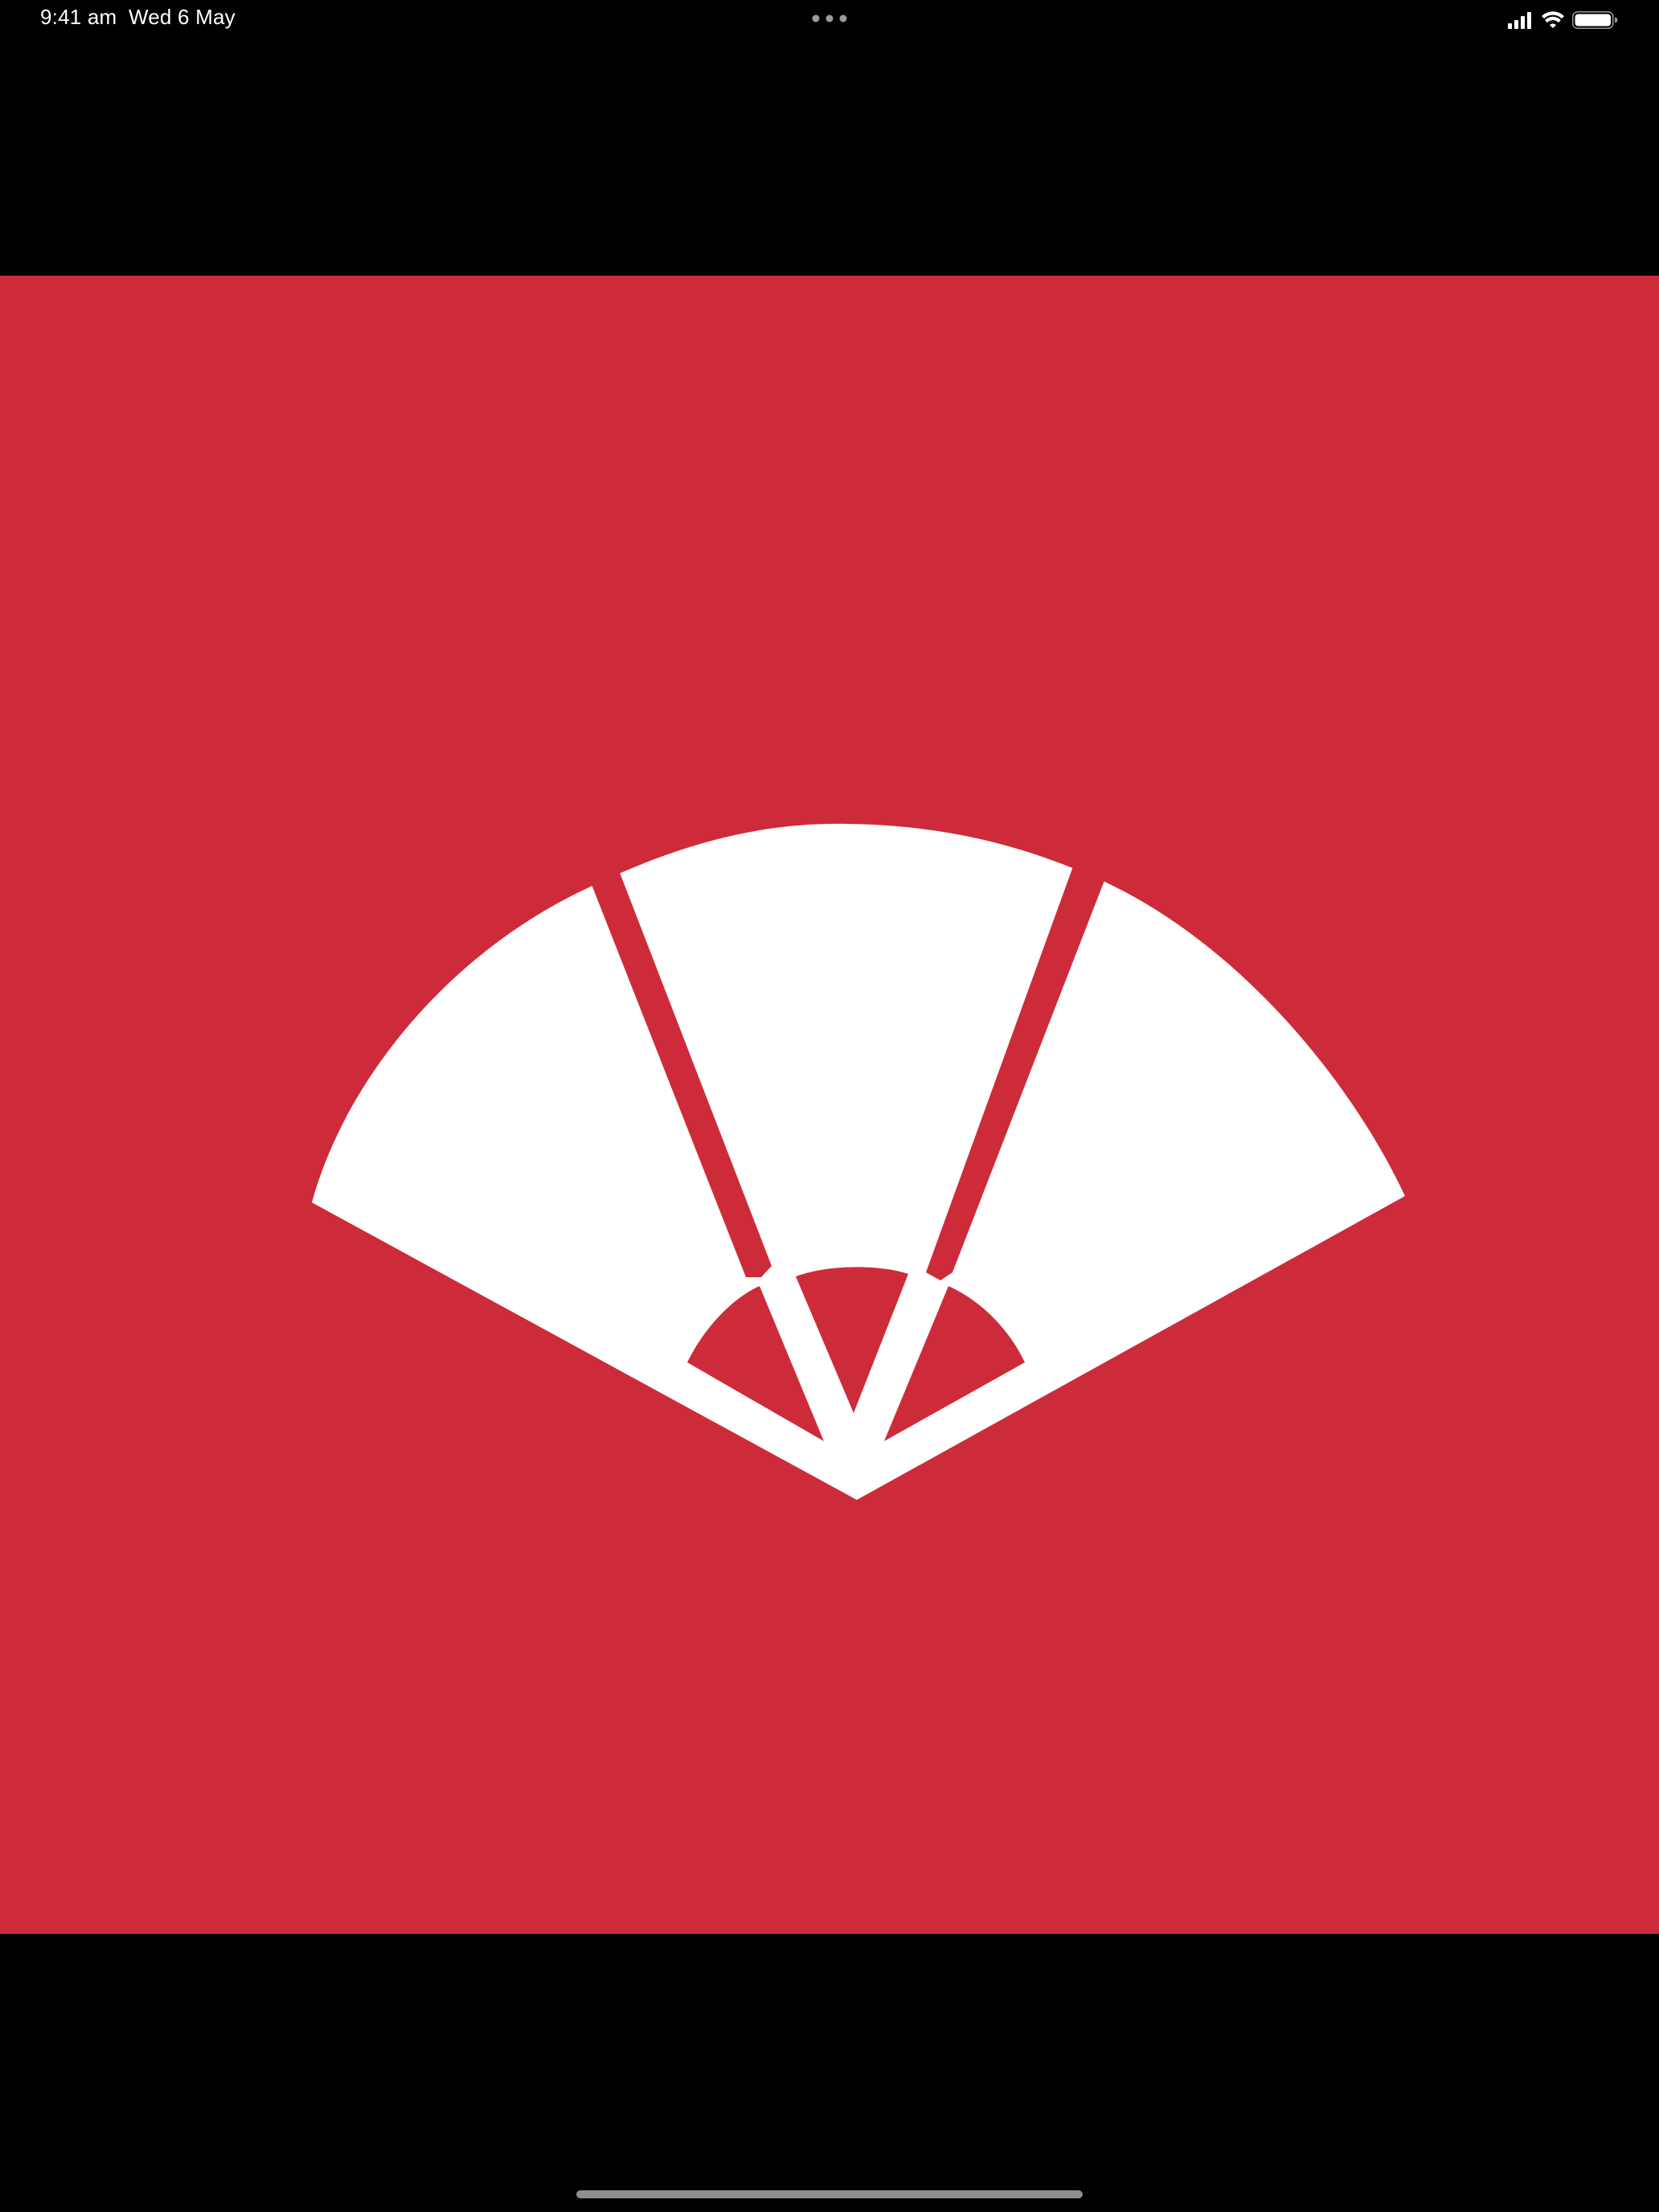  I want to click on ellipsis-icon, so click(829, 18).